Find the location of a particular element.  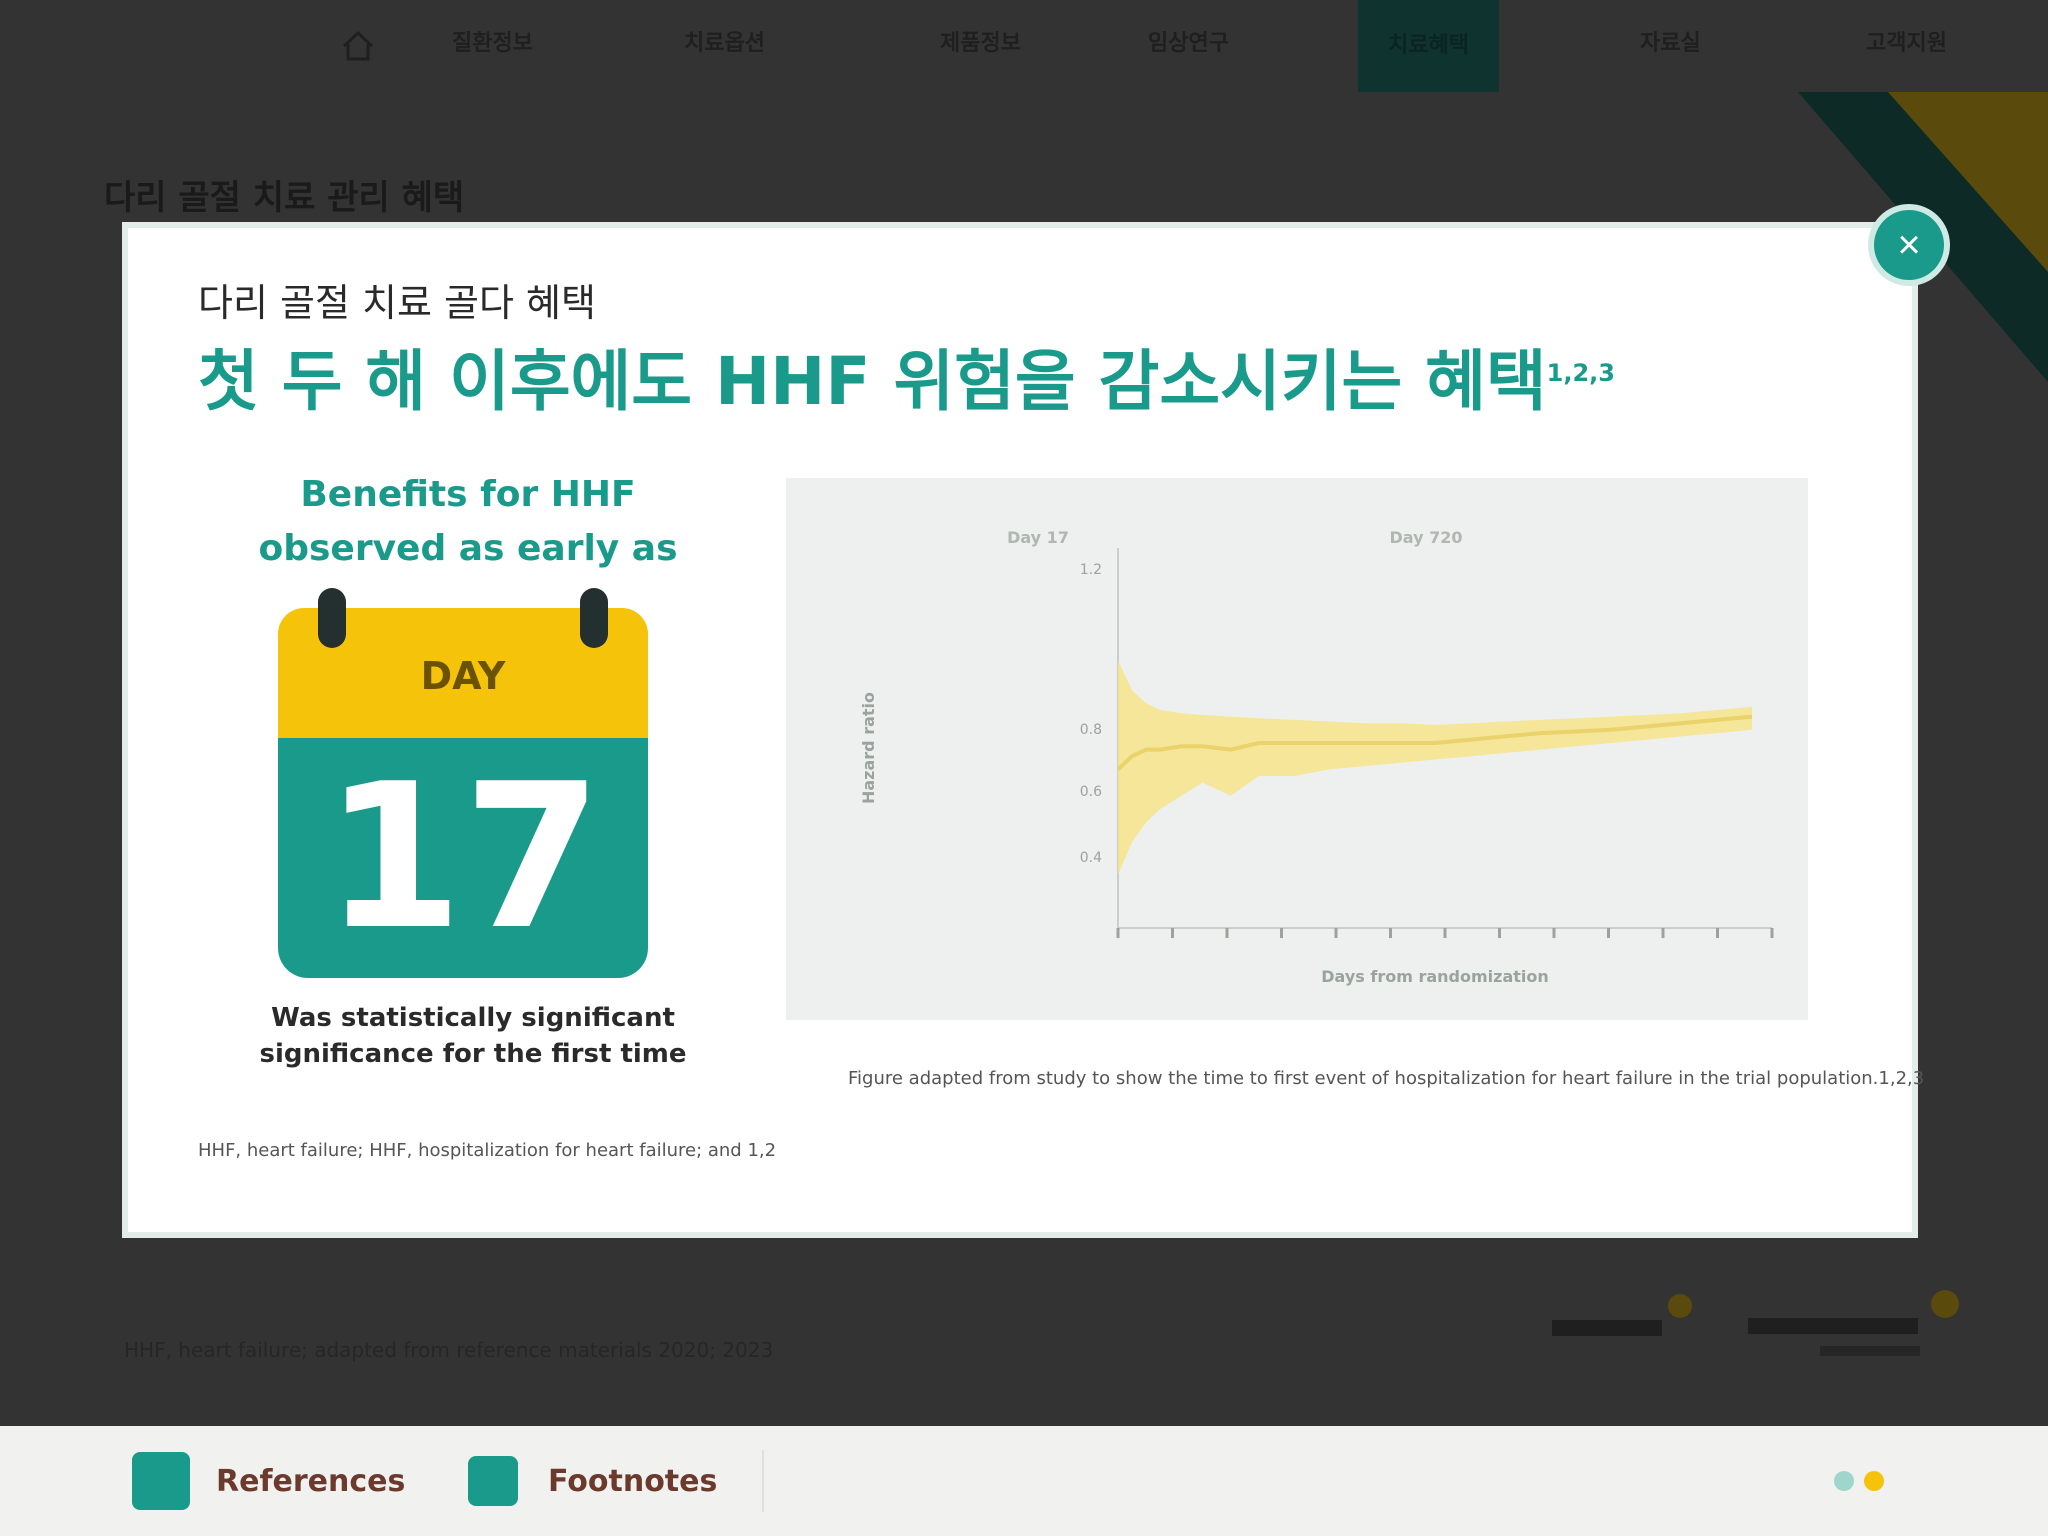

references-icon is located at coordinates (161, 1481).